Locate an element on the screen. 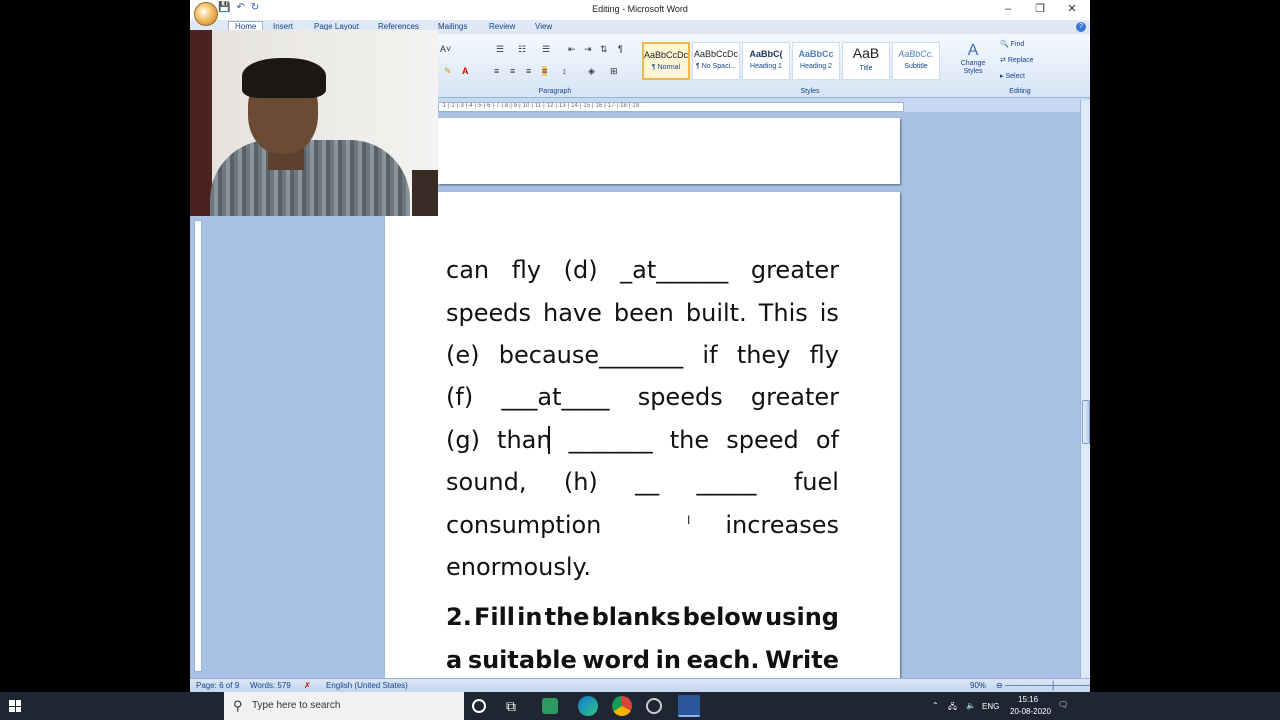 This screenshot has width=1280, height=720. proofing-icon: ✗ is located at coordinates (307, 685).